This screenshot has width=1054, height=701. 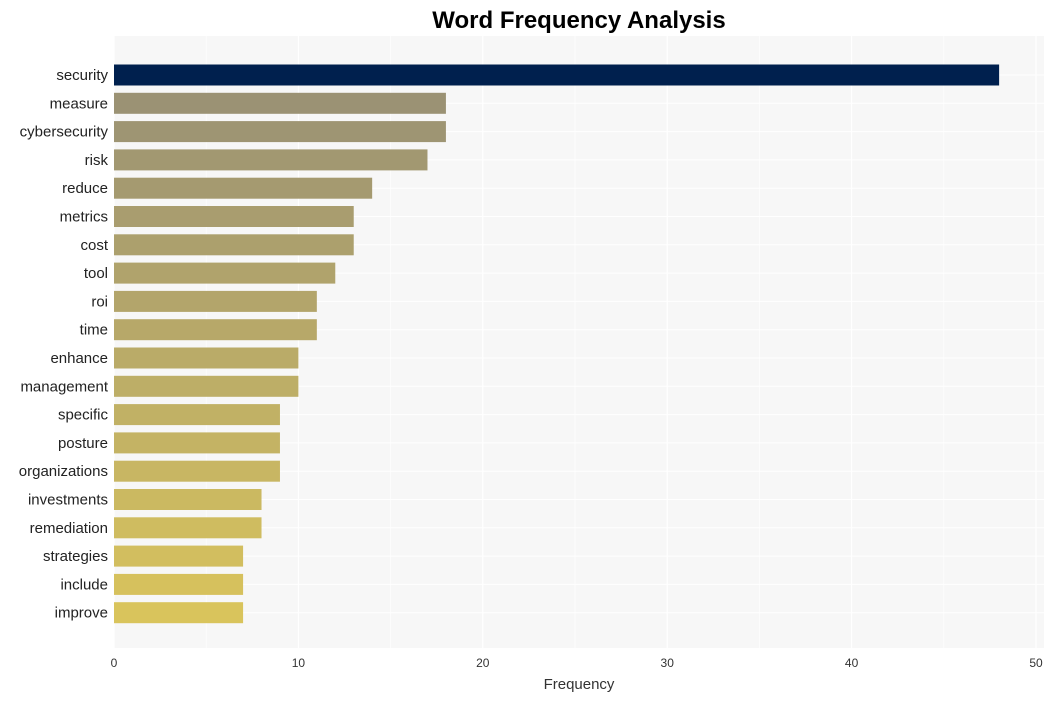 What do you see at coordinates (85, 188) in the screenshot?
I see `y-tick-label: reduce` at bounding box center [85, 188].